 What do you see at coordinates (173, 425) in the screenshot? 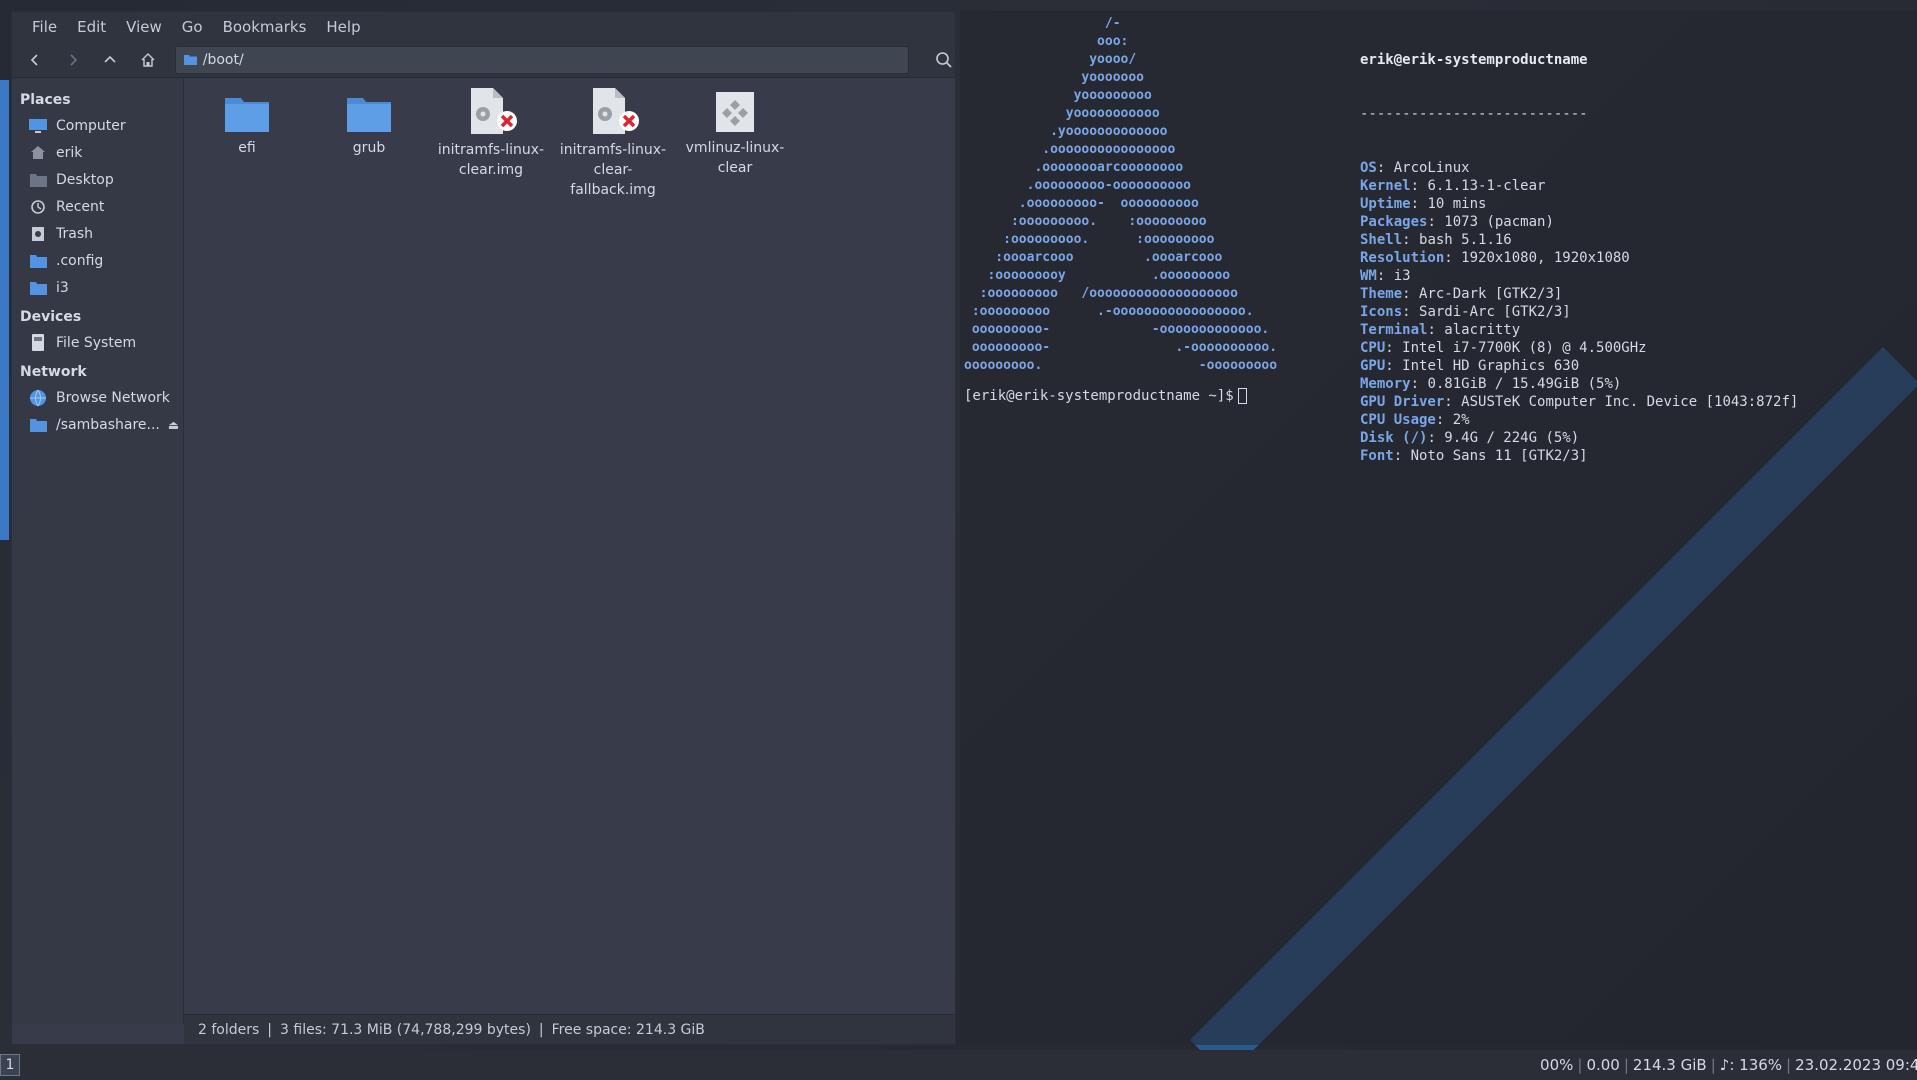
I see `eject-icon: ⏏` at bounding box center [173, 425].